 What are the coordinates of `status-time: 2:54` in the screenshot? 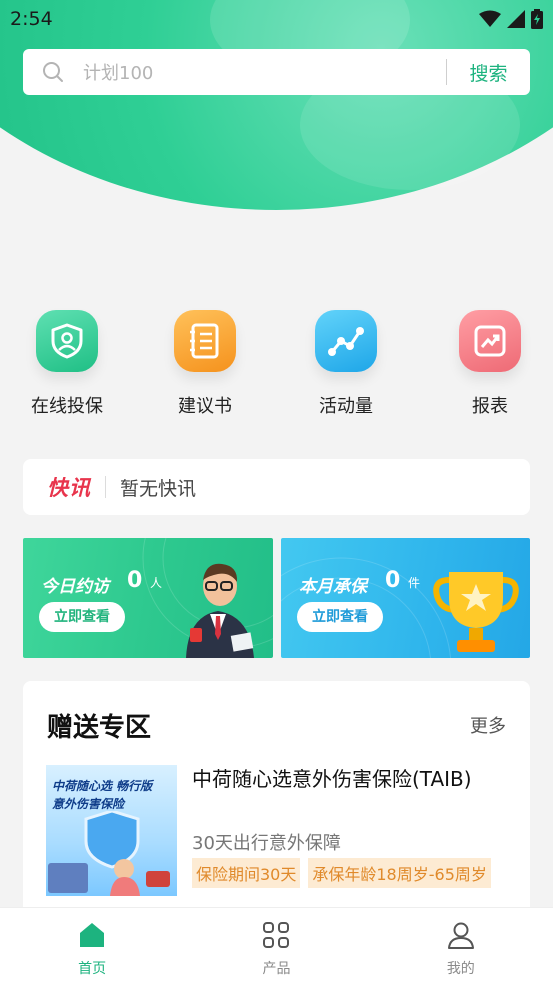 It's located at (31, 19).